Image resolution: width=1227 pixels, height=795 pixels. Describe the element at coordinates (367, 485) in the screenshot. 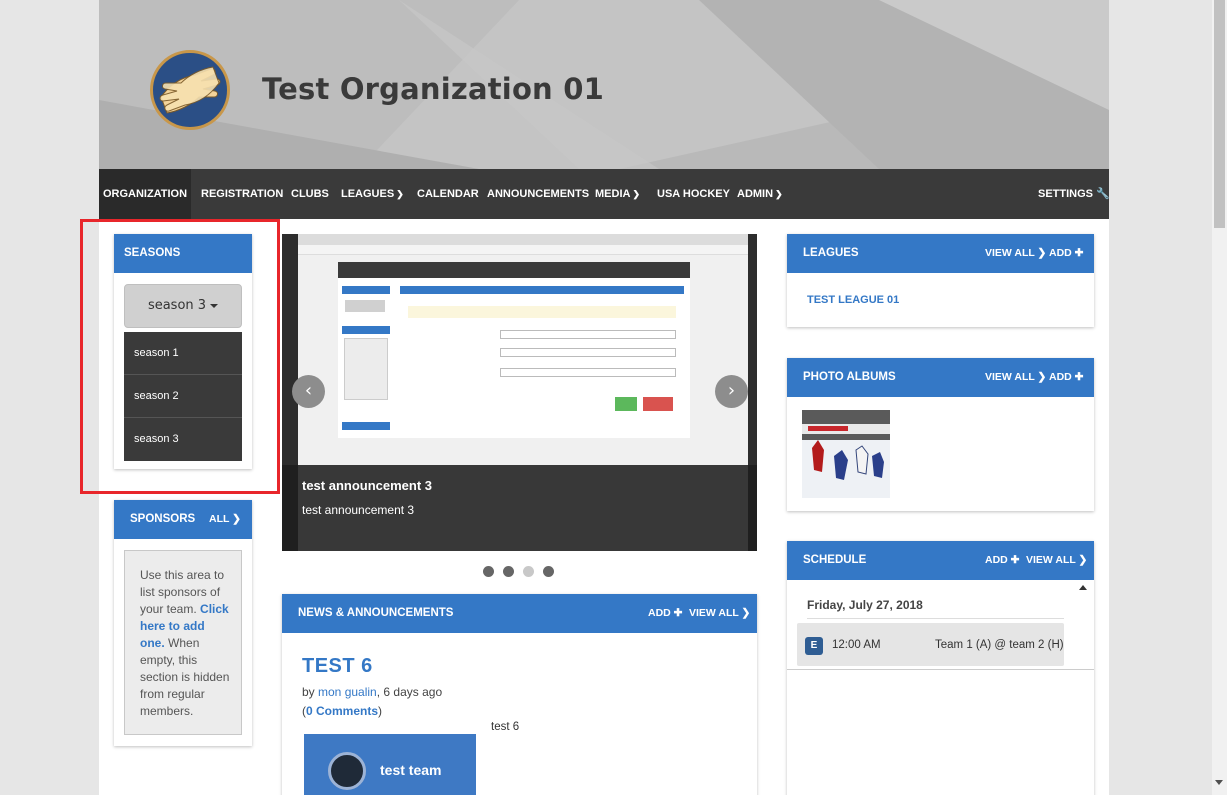

I see `slide-caption-title: test announcement 3` at that location.